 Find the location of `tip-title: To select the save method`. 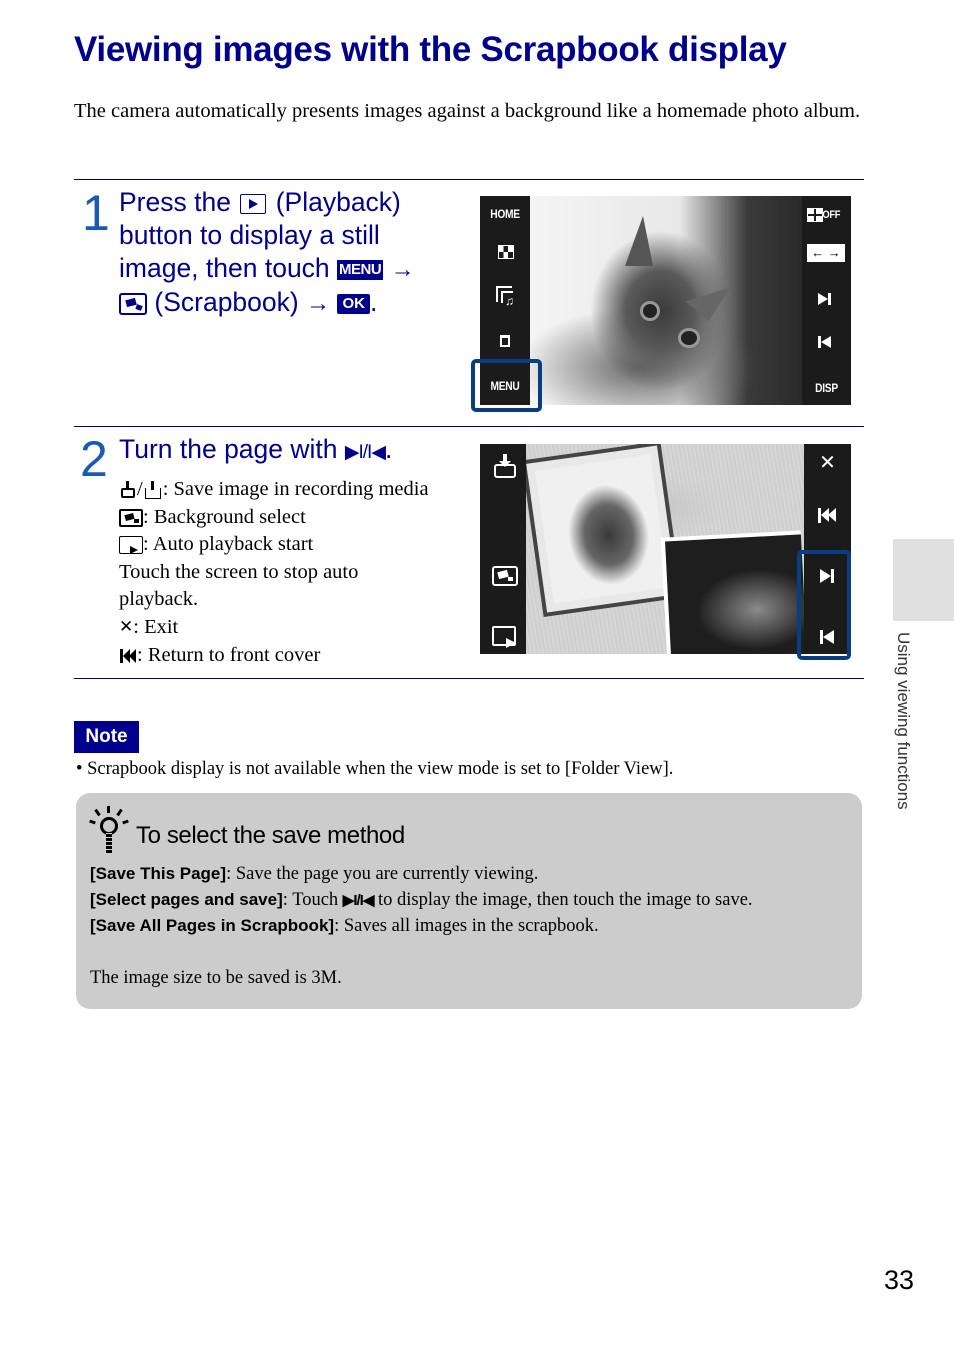

tip-title: To select the save method is located at coordinates (270, 835).